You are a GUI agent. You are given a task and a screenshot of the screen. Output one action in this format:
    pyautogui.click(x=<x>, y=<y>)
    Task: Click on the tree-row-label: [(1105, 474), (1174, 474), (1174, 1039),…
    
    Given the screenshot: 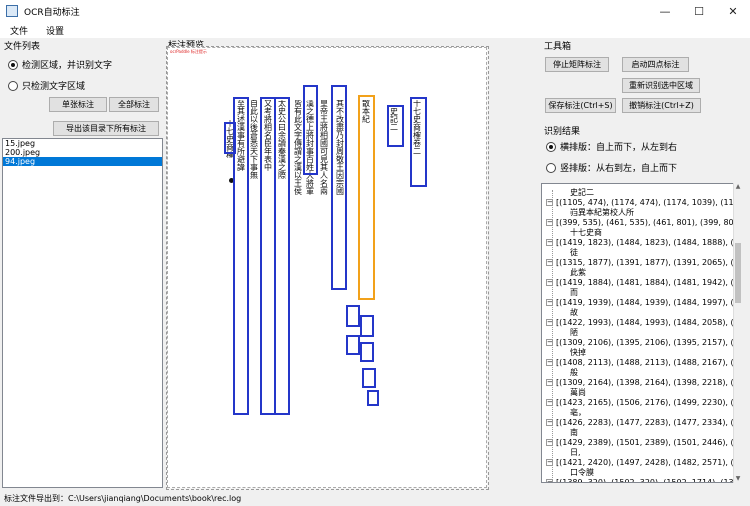 What is the action you would take?
    pyautogui.click(x=648, y=202)
    